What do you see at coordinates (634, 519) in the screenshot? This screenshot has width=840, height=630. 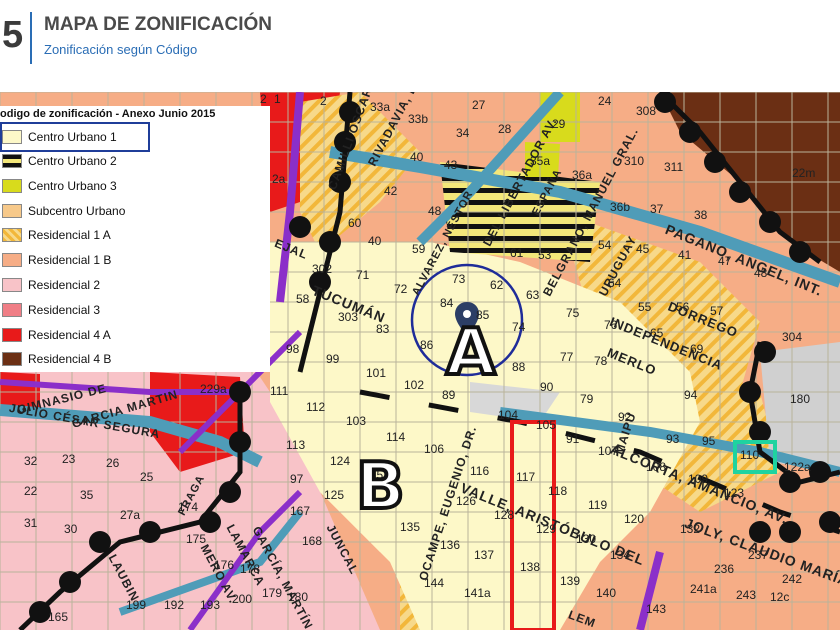 I see `lot-number: 120` at bounding box center [634, 519].